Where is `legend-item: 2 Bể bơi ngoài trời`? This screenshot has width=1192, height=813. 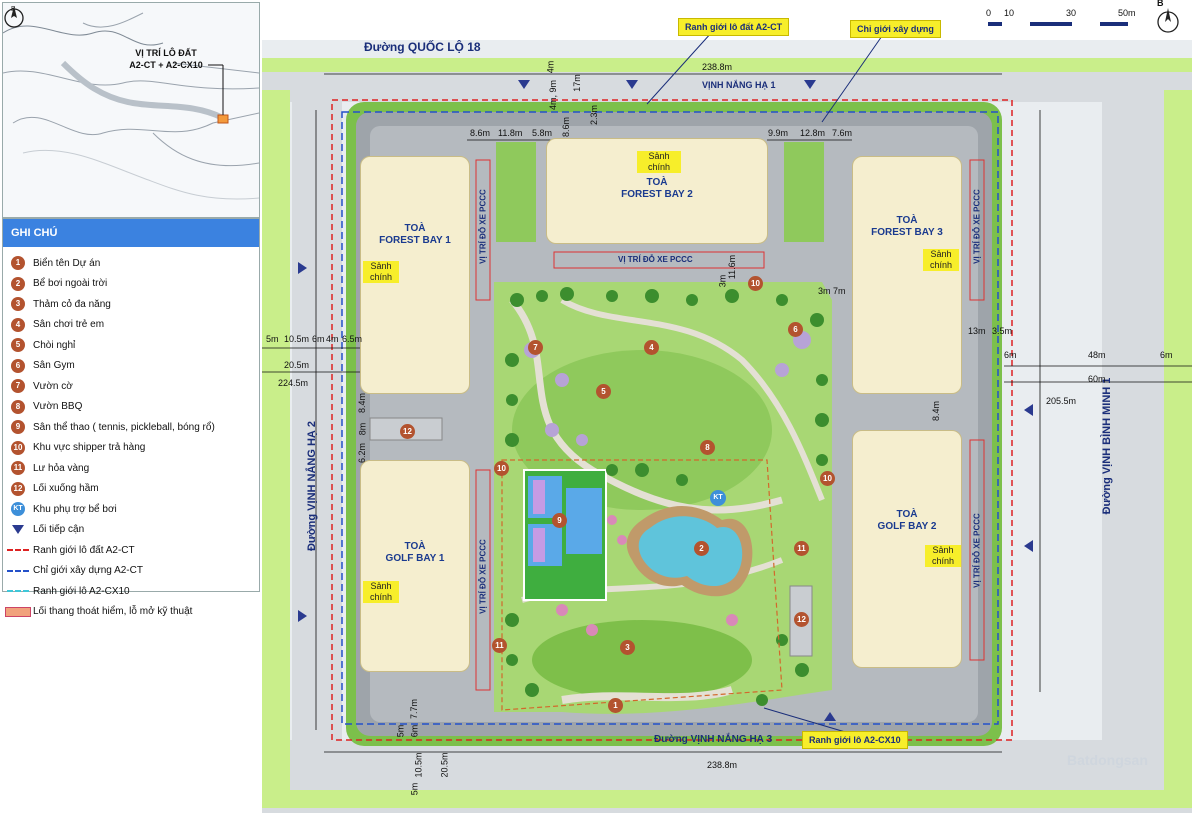 legend-item: 2 Bể bơi ngoài trời is located at coordinates (131, 284).